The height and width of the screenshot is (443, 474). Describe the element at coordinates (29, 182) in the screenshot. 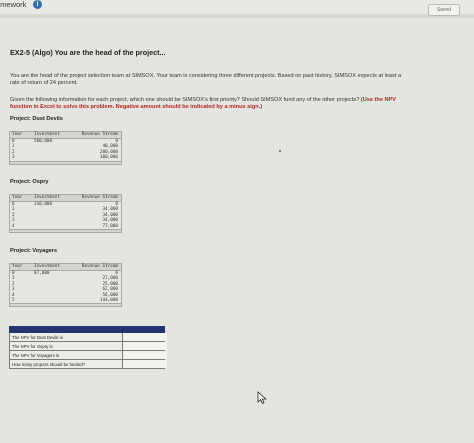

I see `project-label-ospry: Project: Ospry` at that location.